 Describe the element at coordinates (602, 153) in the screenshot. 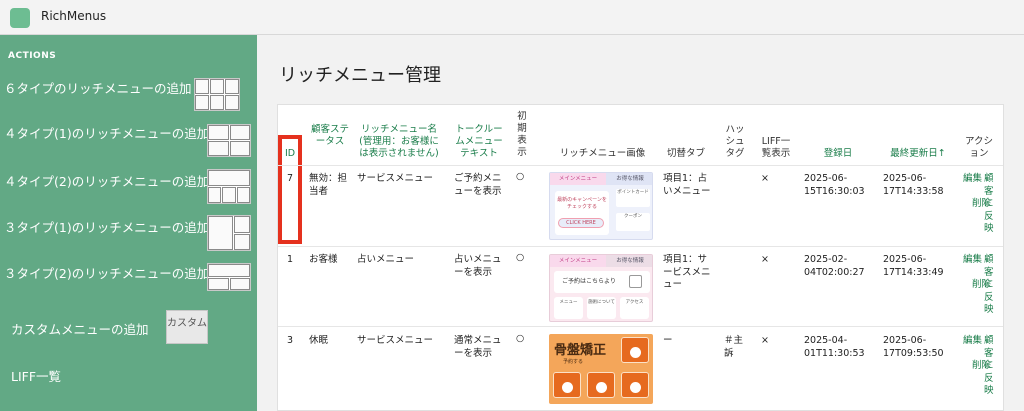

I see `column-header-image: リッチメニュー画像` at that location.